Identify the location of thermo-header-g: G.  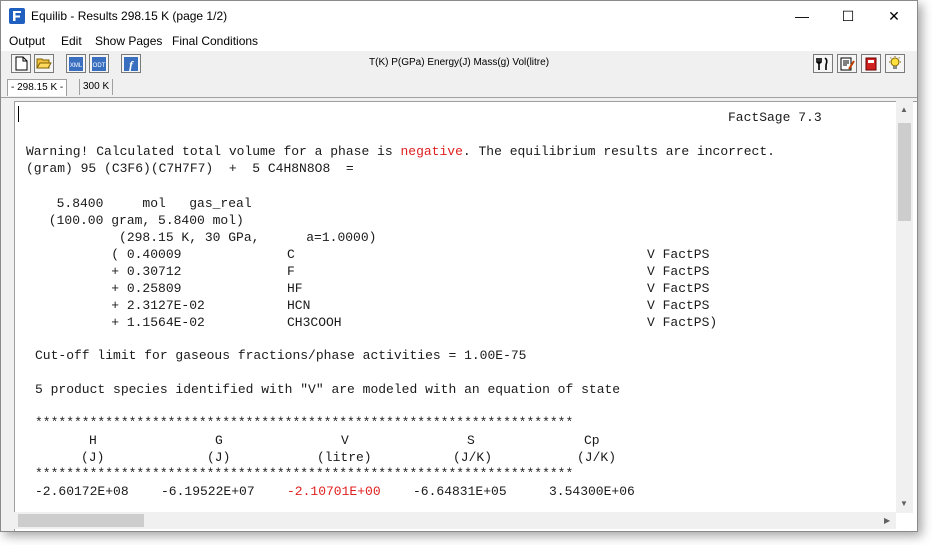
(219, 440).